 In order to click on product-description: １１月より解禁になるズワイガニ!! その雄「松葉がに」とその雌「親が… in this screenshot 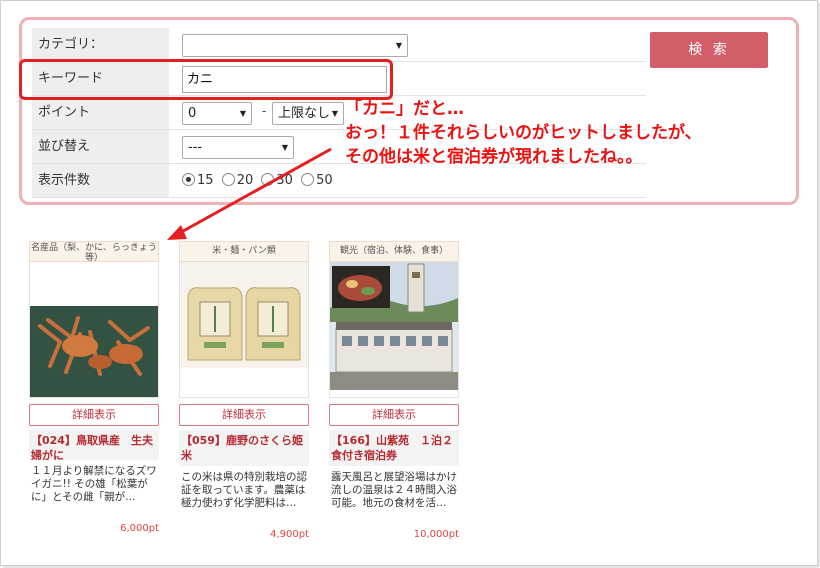, I will do `click(94, 484)`.